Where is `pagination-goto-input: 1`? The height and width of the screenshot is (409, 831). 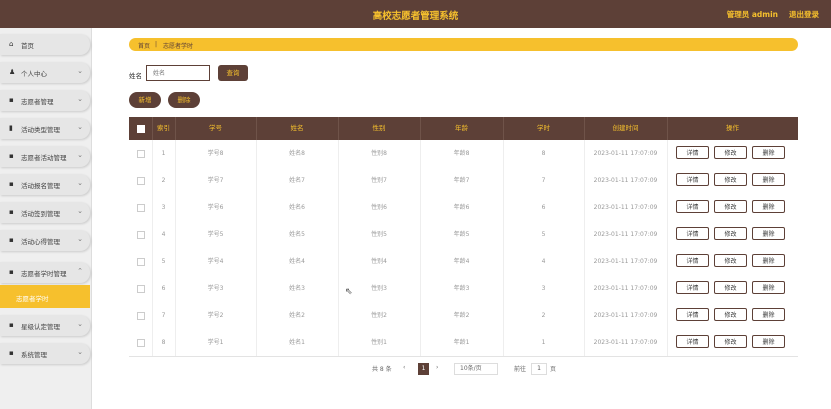
pagination-goto-input: 1 is located at coordinates (539, 369).